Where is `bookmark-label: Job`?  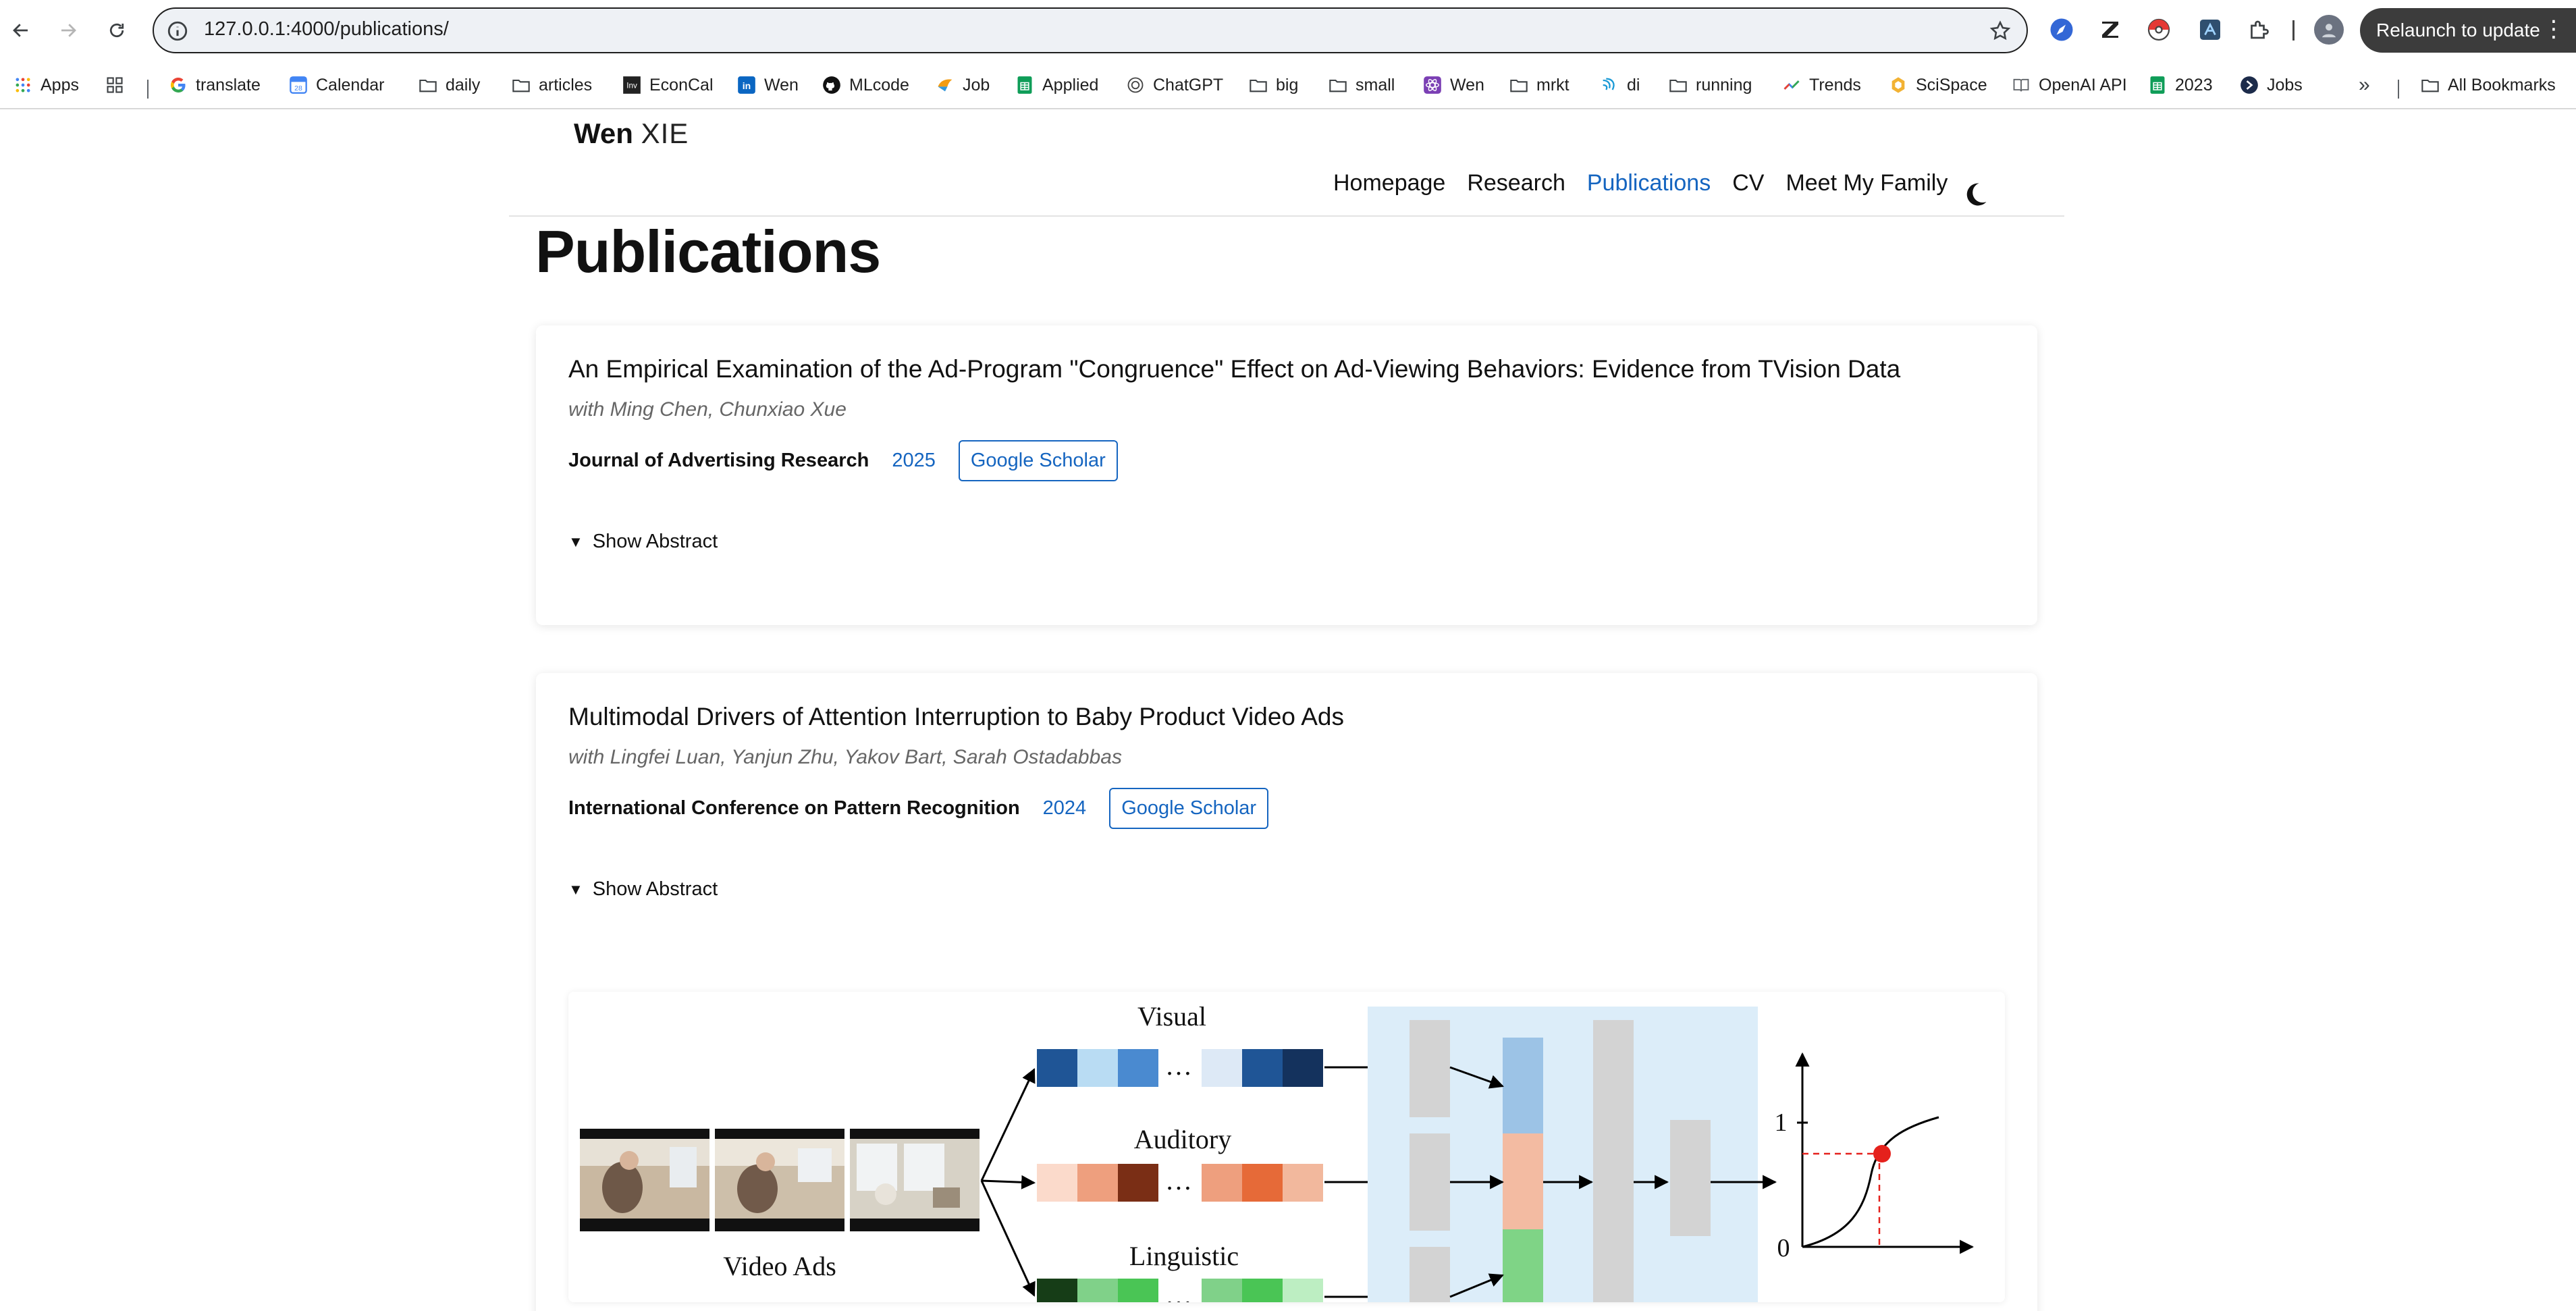
bookmark-label: Job is located at coordinates (976, 85).